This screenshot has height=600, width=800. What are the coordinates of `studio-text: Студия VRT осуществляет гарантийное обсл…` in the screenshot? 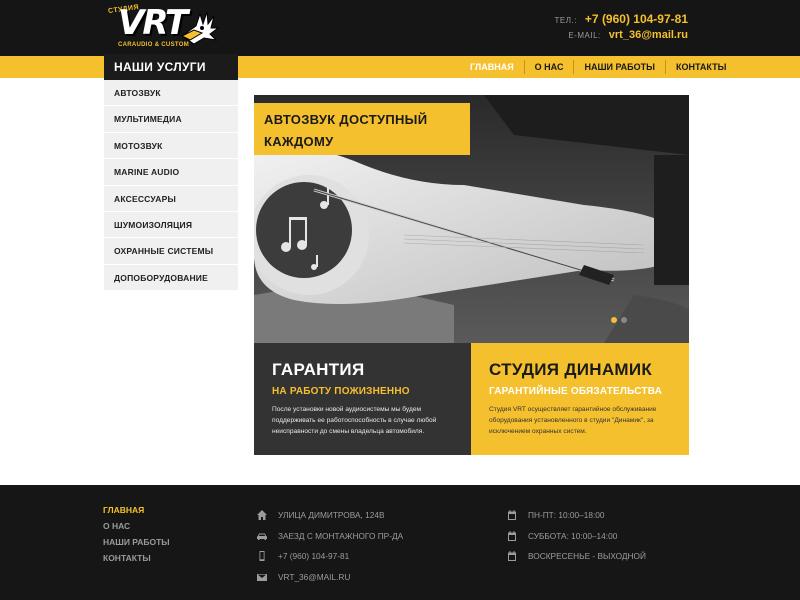 It's located at (573, 420).